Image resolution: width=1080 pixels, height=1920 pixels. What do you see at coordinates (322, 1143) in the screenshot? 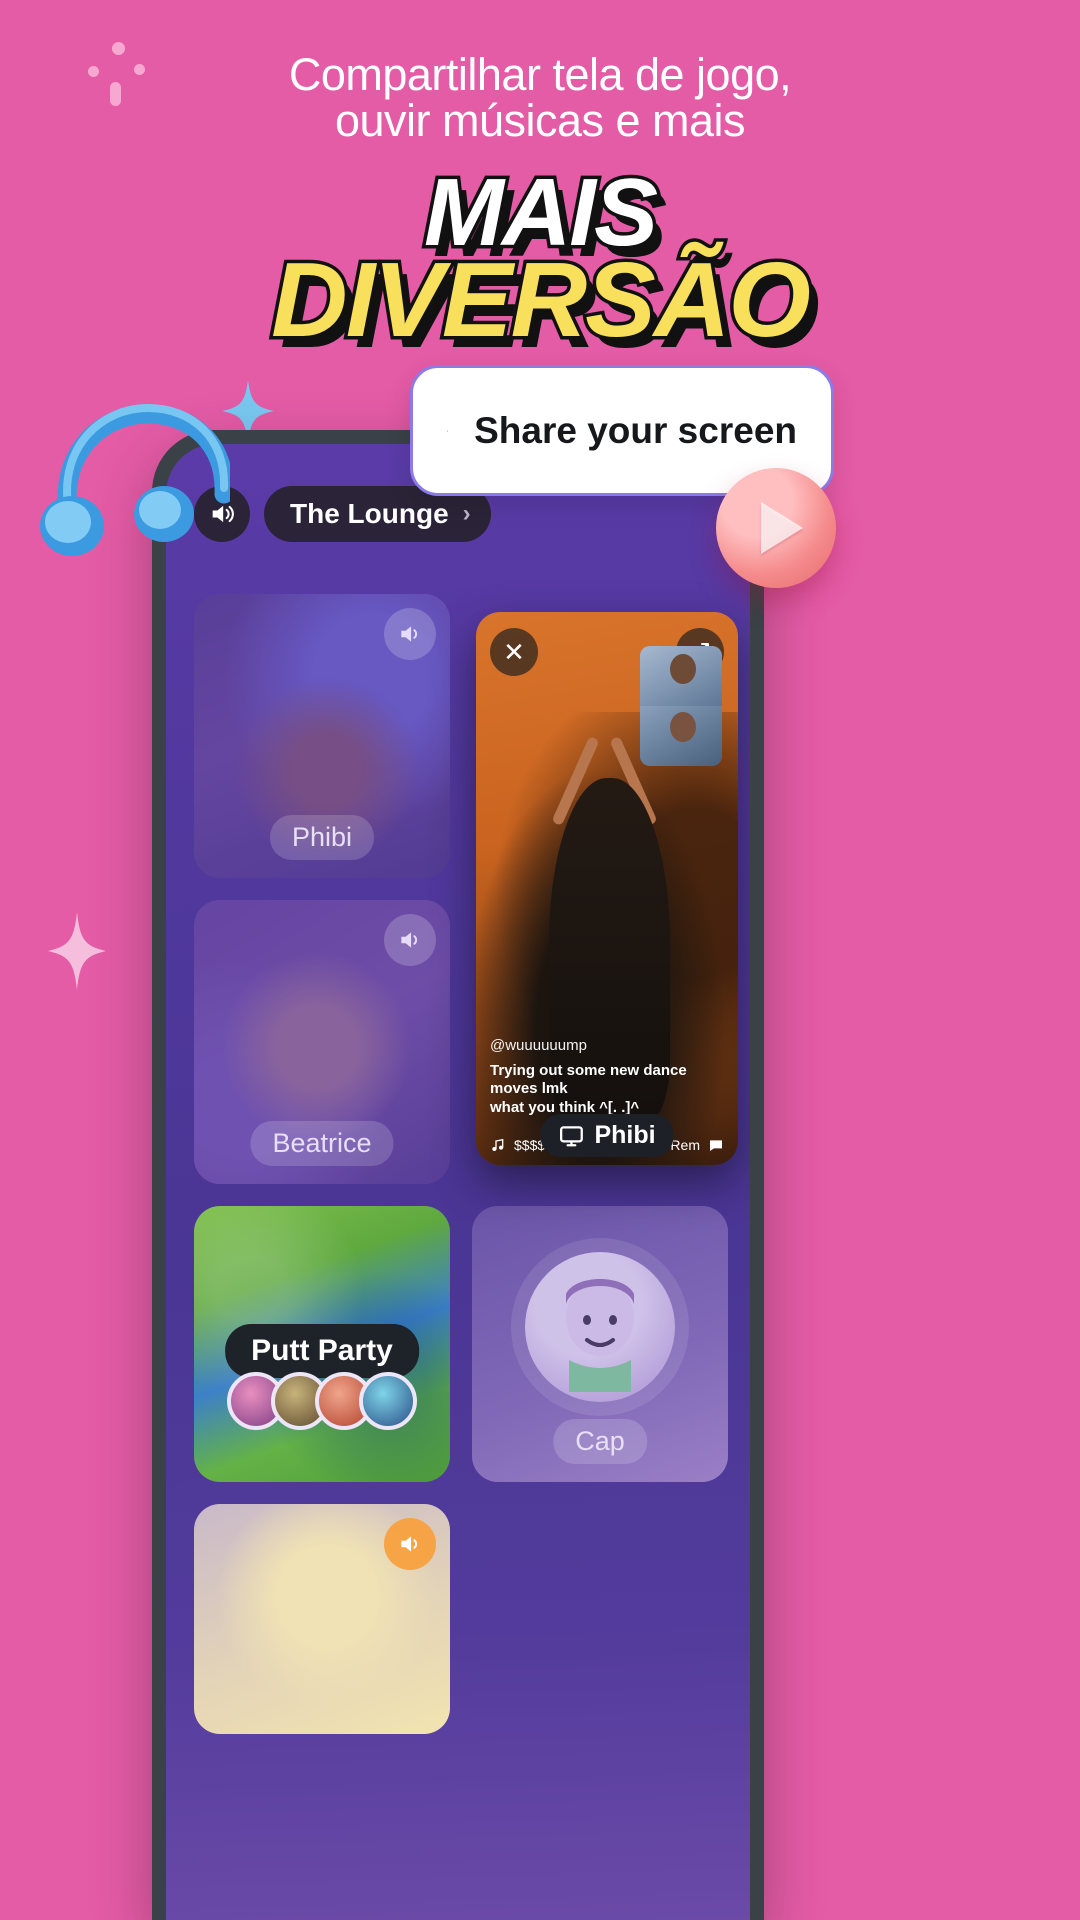
I see `participant-name: Beatrice` at bounding box center [322, 1143].